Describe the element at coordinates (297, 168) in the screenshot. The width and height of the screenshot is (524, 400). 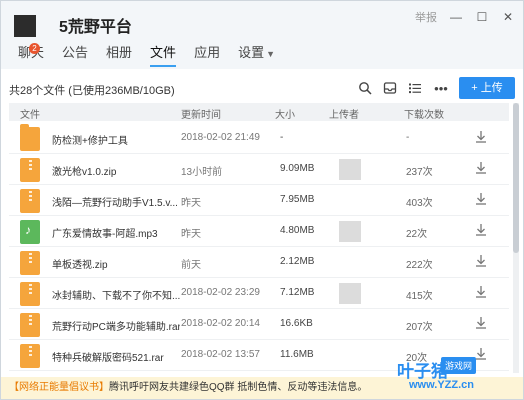
I see `file-size: 9.09MB` at that location.